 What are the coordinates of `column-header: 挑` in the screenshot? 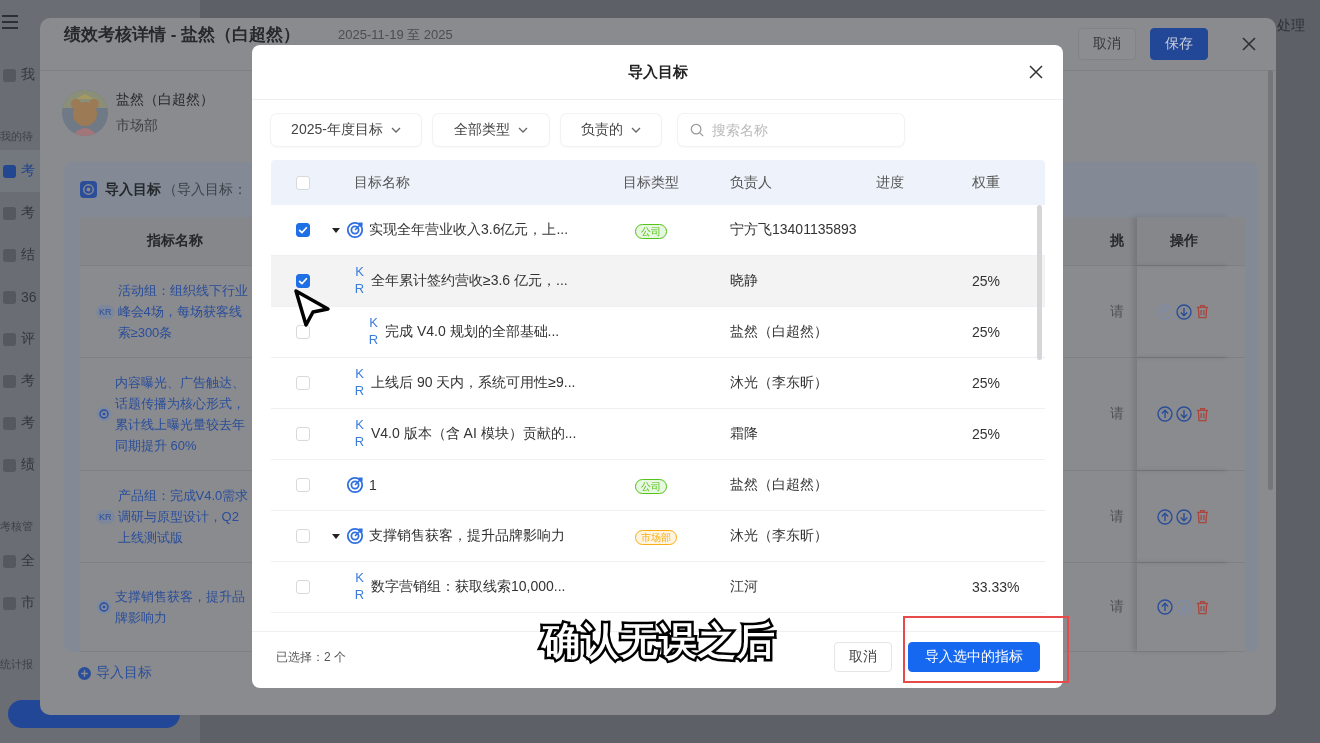 It's located at (1117, 241).